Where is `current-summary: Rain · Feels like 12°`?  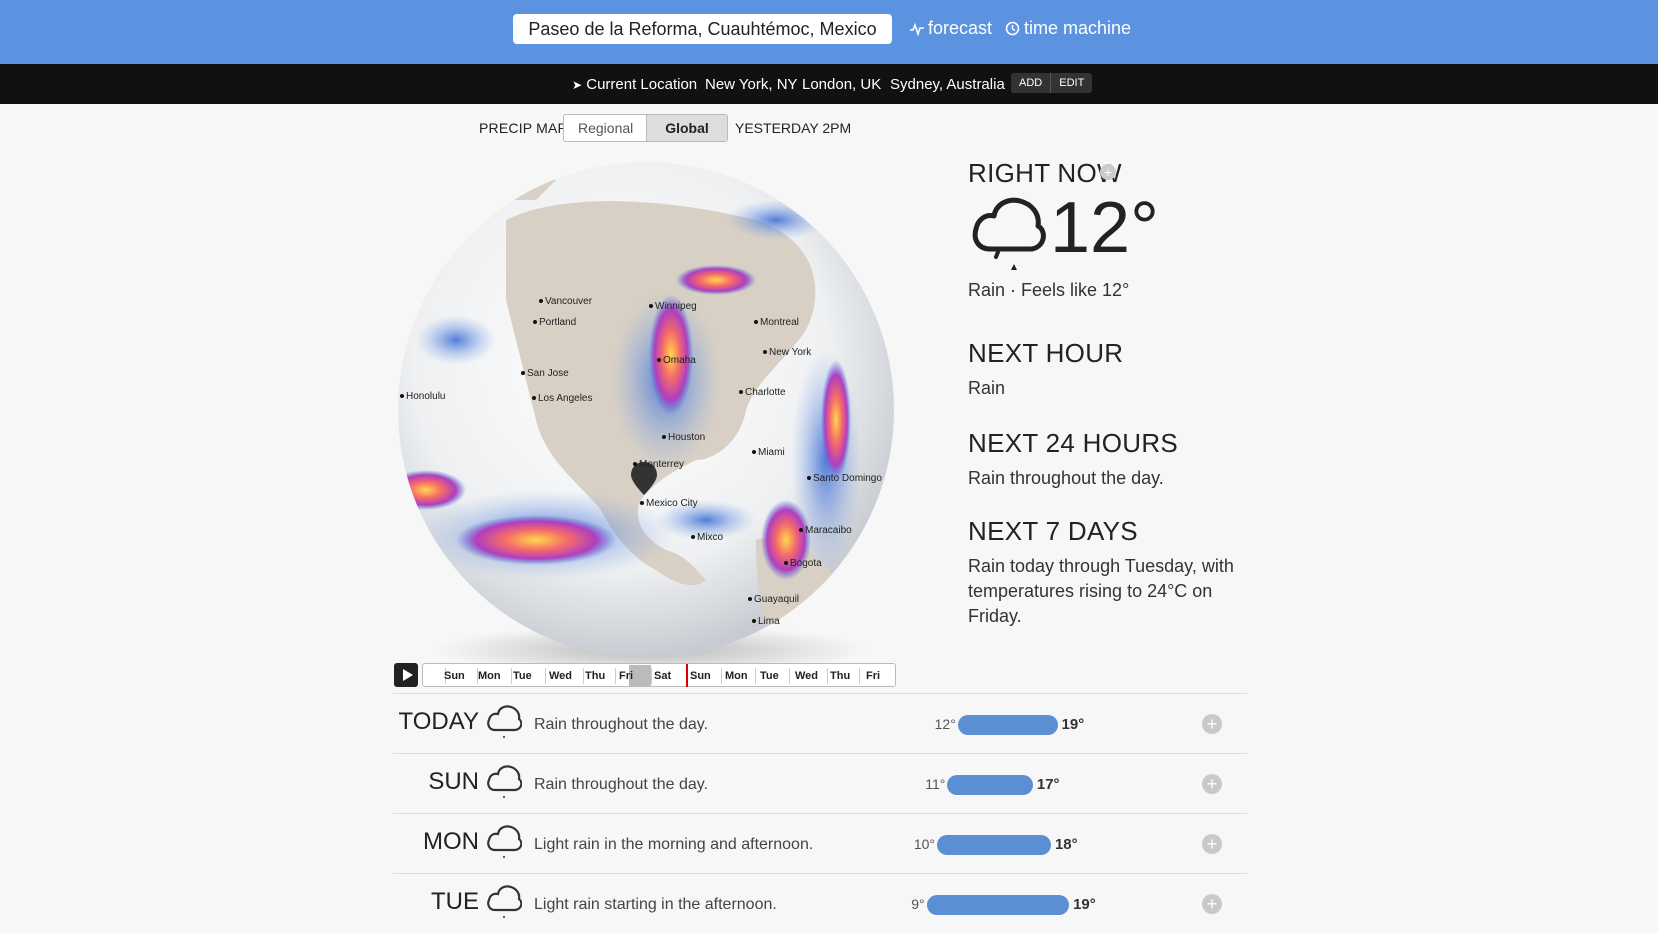
current-summary: Rain · Feels like 12° is located at coordinates (1049, 290).